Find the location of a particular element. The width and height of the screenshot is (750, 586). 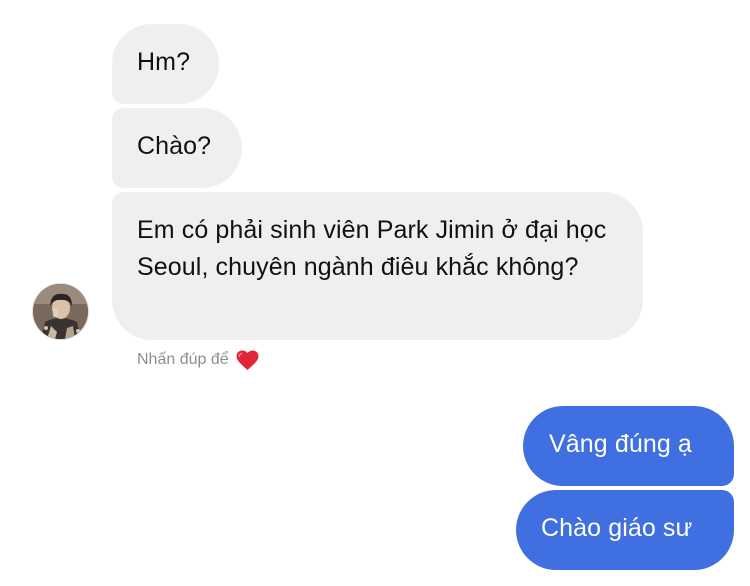

message-text: Chào? is located at coordinates (174, 146).